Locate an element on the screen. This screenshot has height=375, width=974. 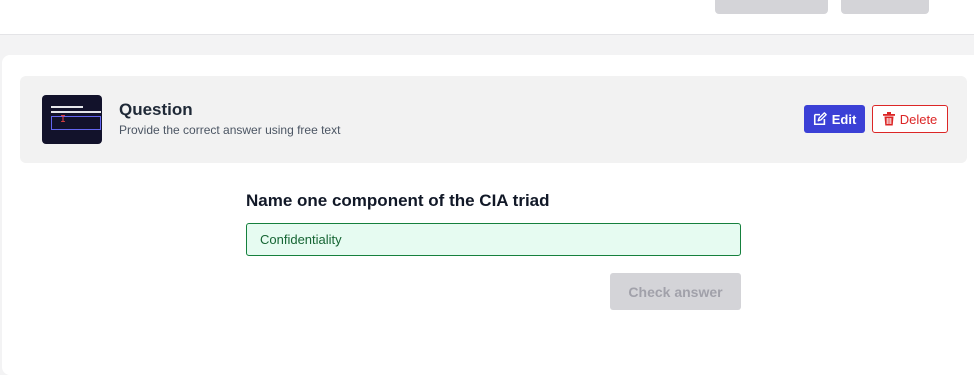
edit-button: Edit is located at coordinates (834, 119).